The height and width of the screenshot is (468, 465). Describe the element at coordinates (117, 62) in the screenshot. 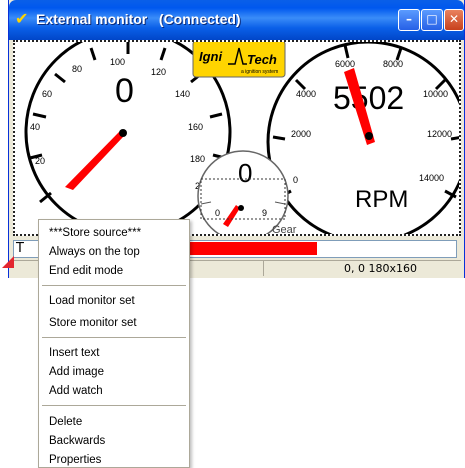

I see `speed-tick-label: 100` at that location.